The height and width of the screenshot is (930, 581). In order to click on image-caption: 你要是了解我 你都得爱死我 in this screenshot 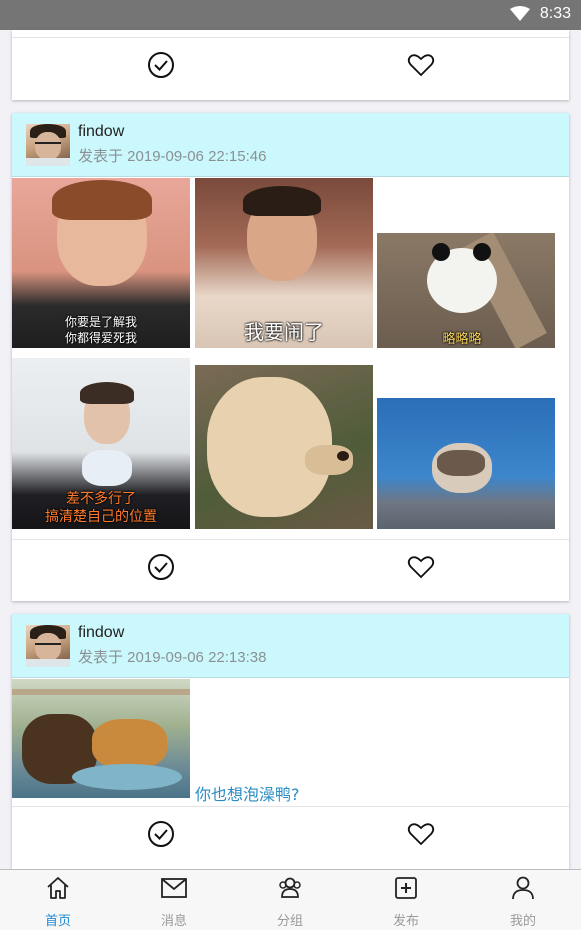, I will do `click(100, 330)`.